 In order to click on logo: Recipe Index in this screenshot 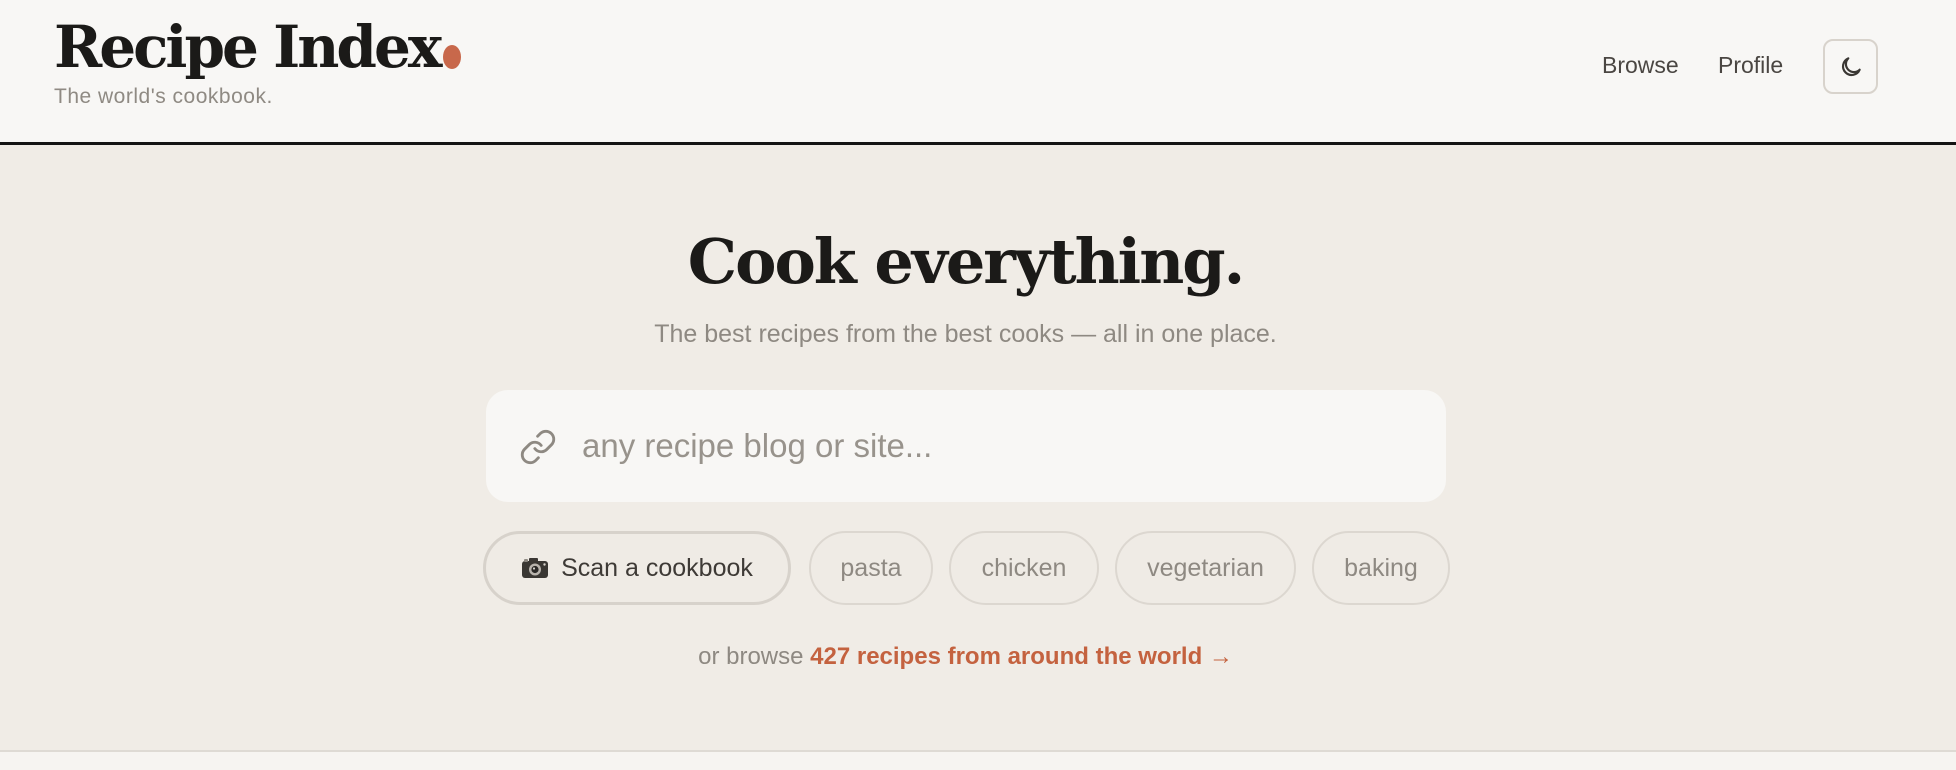, I will do `click(258, 47)`.